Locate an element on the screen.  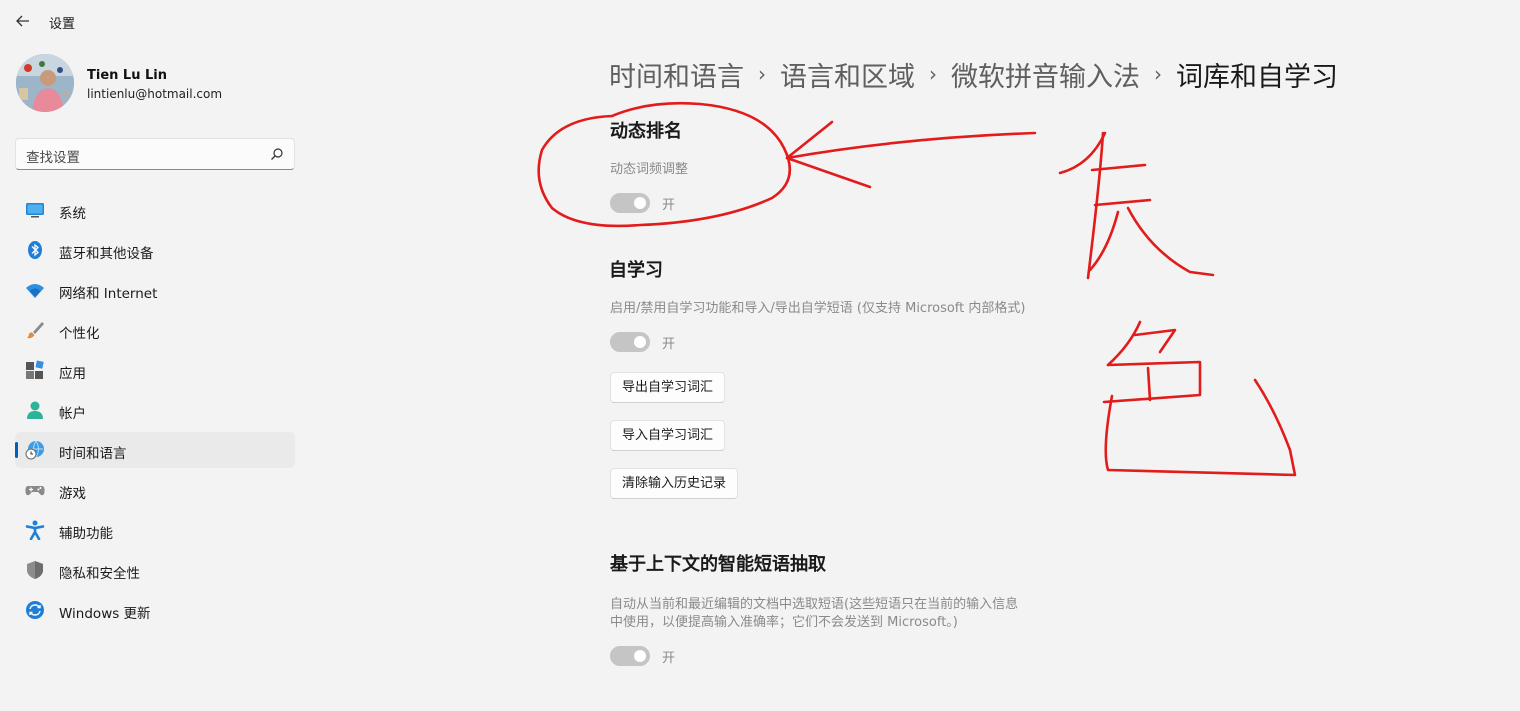
sidebar-item-apps: 应用 is located at coordinates (155, 370).